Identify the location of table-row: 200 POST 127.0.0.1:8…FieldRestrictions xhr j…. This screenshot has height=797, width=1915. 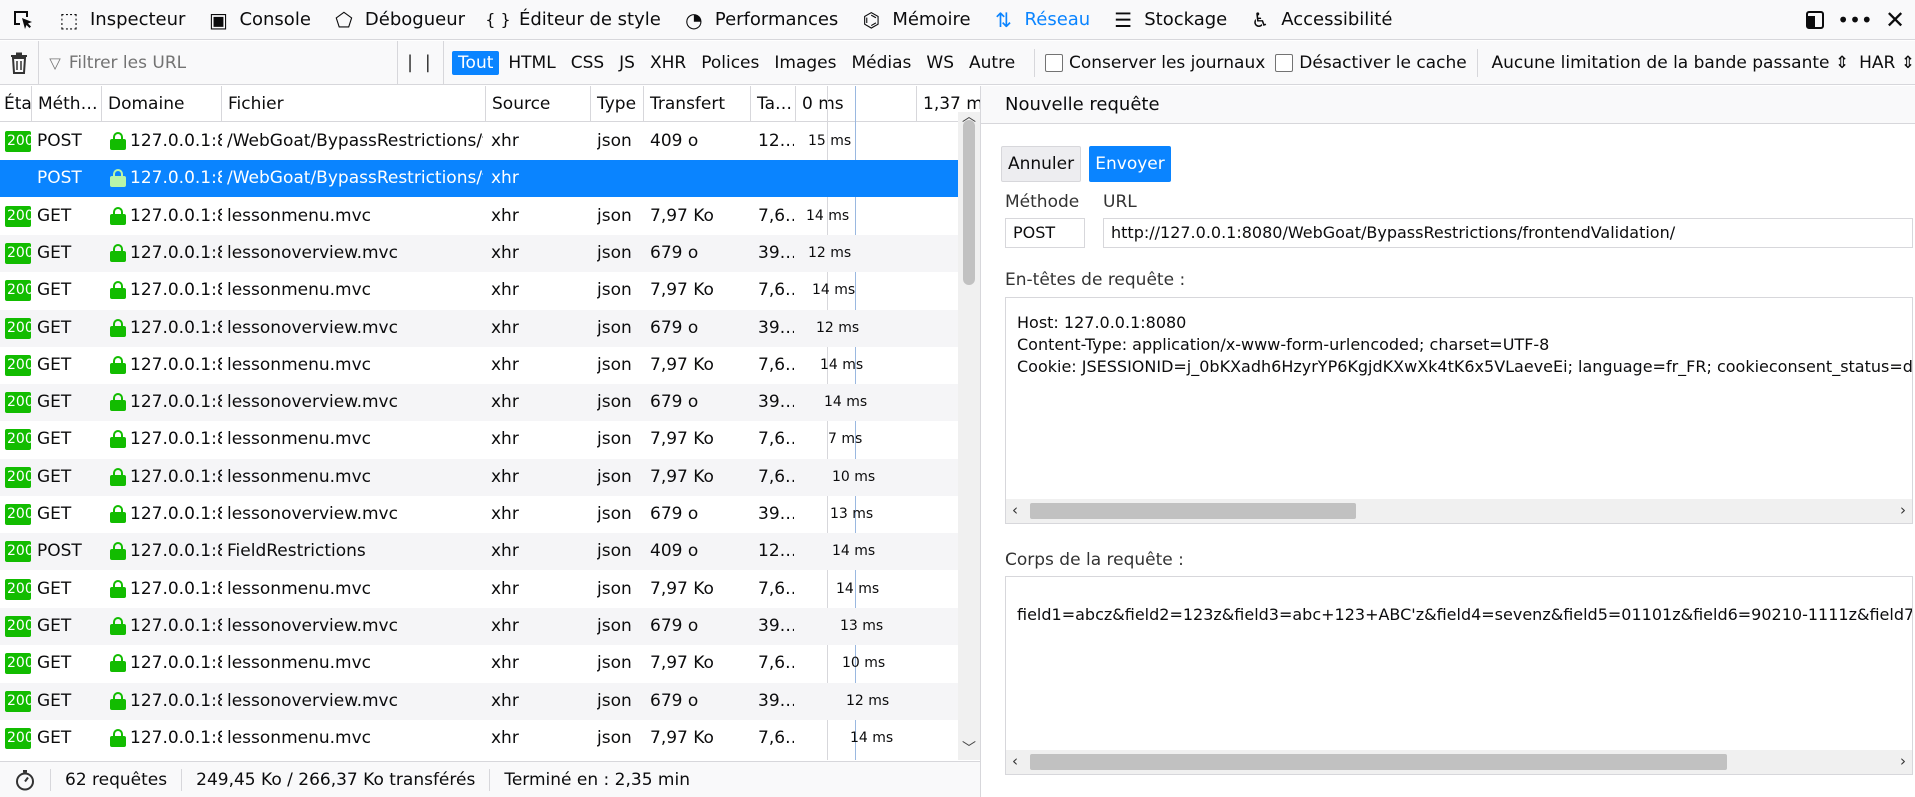
(479, 552).